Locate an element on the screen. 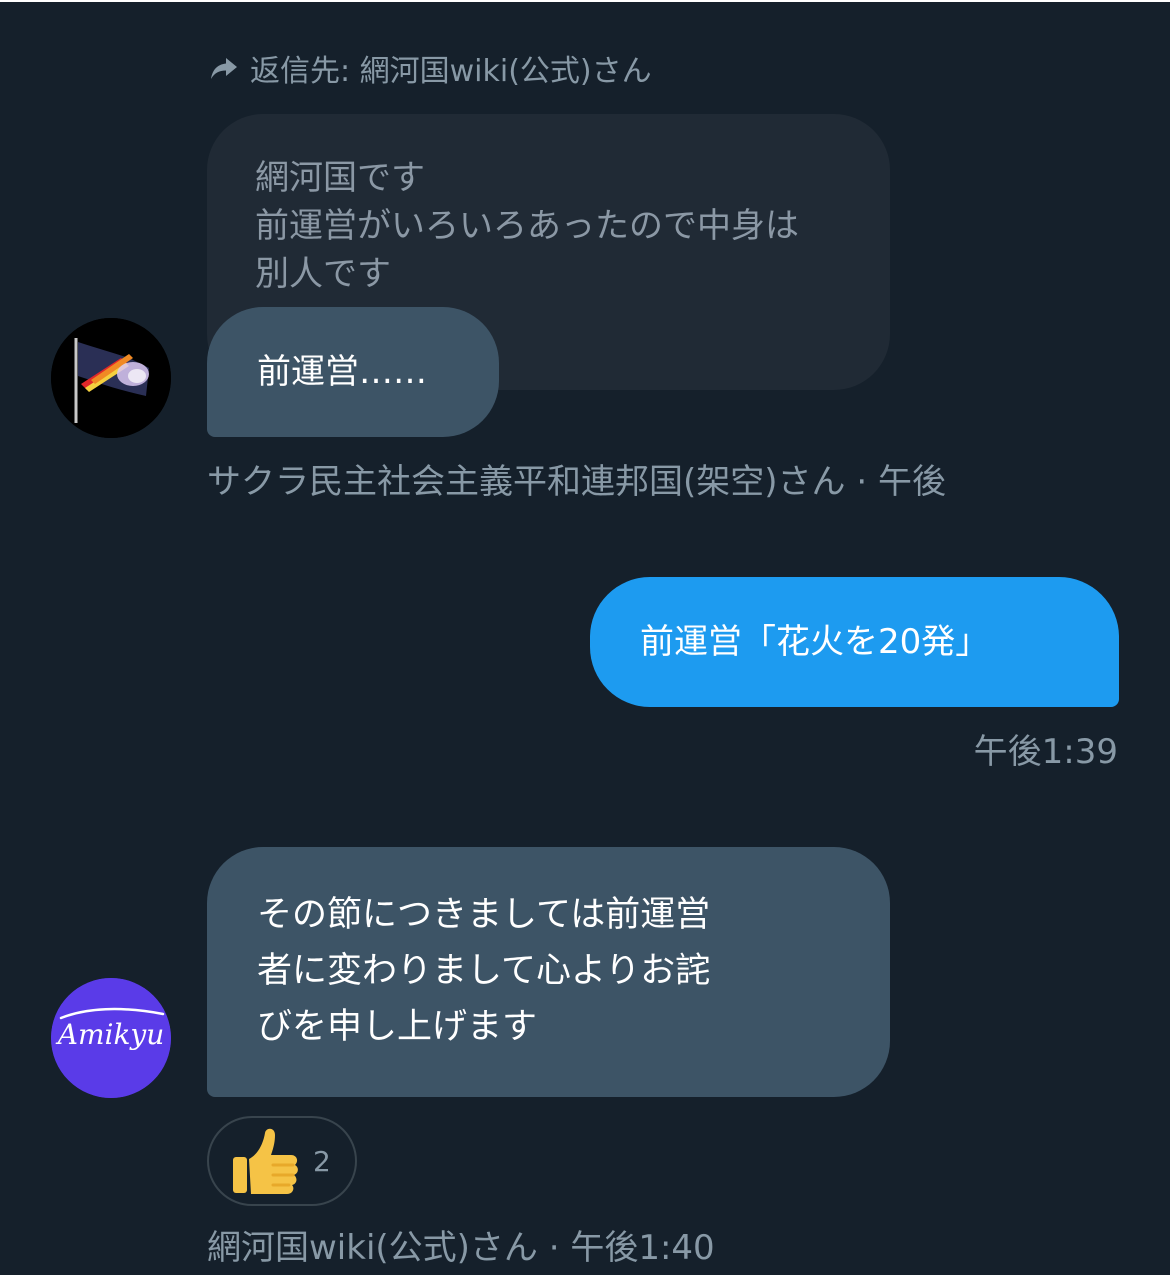 The width and height of the screenshot is (1170, 1275). message-timestamp-mine: 午後1:39 is located at coordinates (1045, 752).